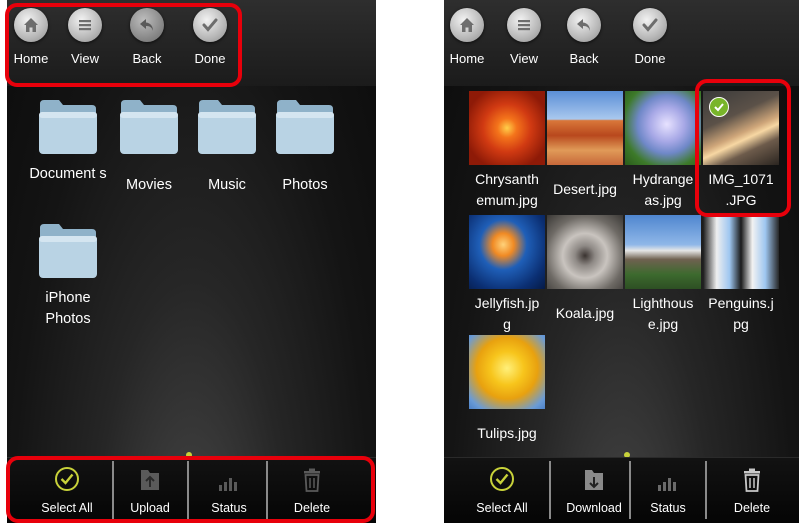 The image size is (799, 523). What do you see at coordinates (467, 25) in the screenshot?
I see `home-icon` at bounding box center [467, 25].